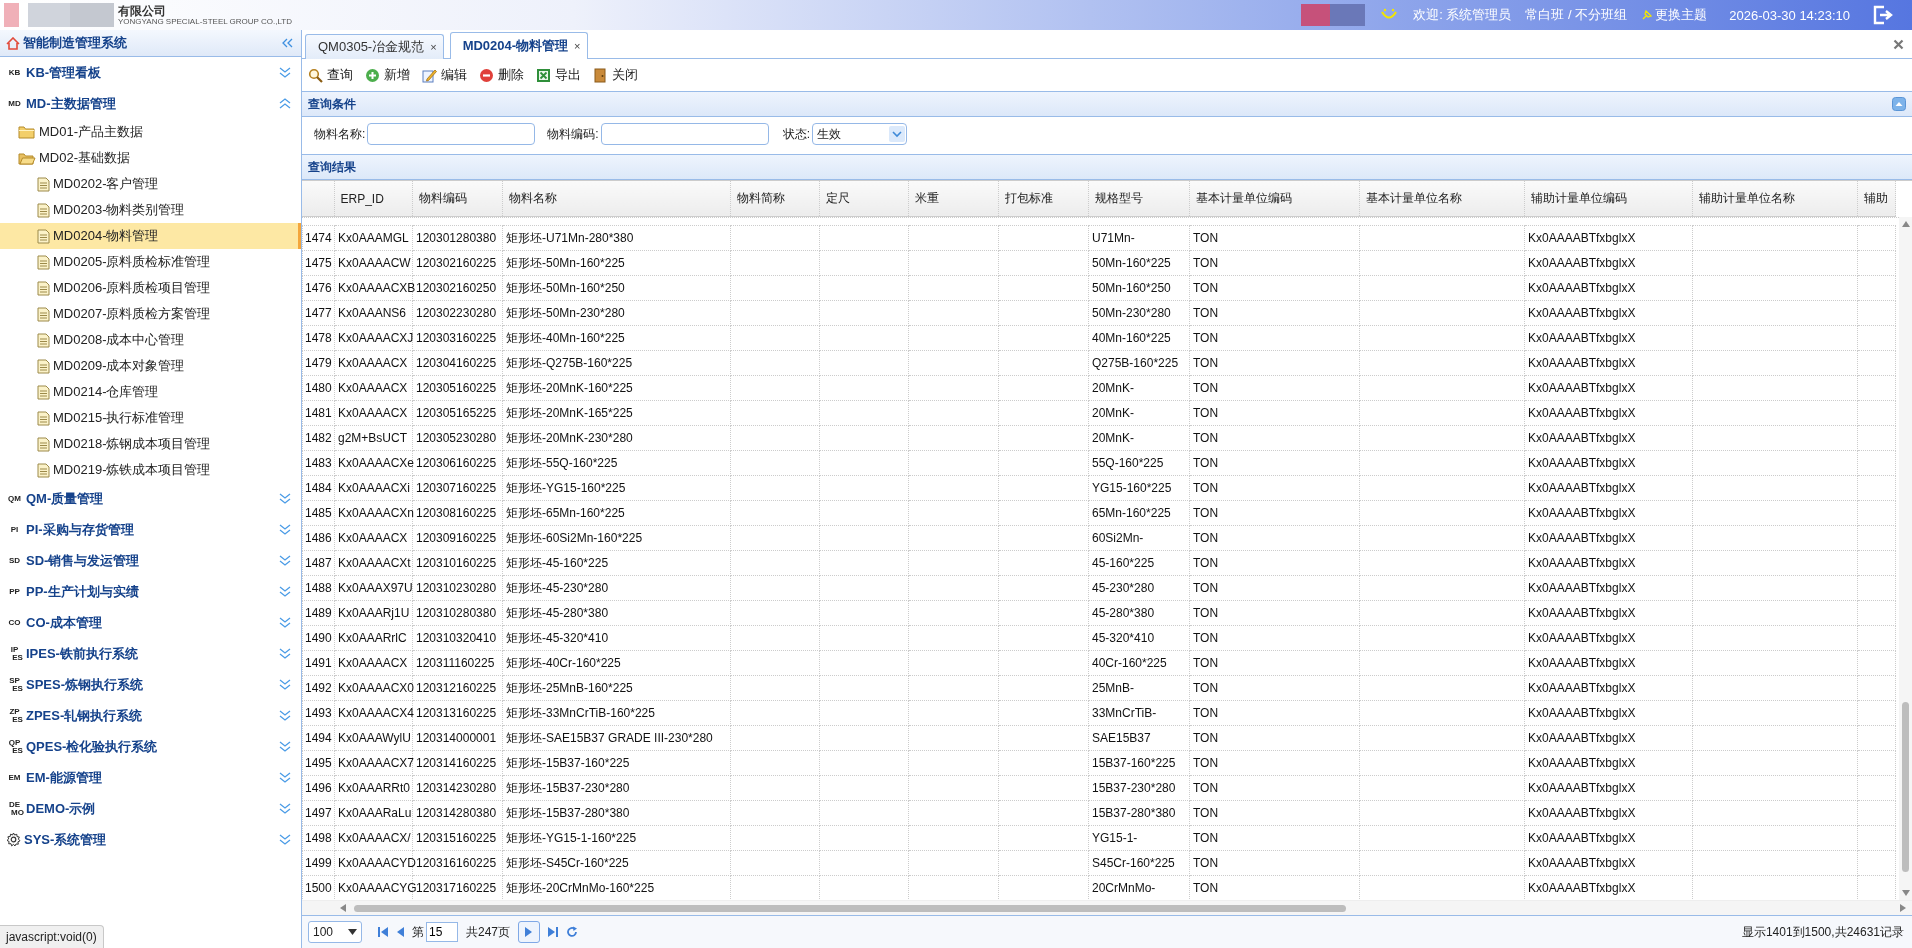  What do you see at coordinates (285, 103) in the screenshot?
I see `collapse-chevron-icon` at bounding box center [285, 103].